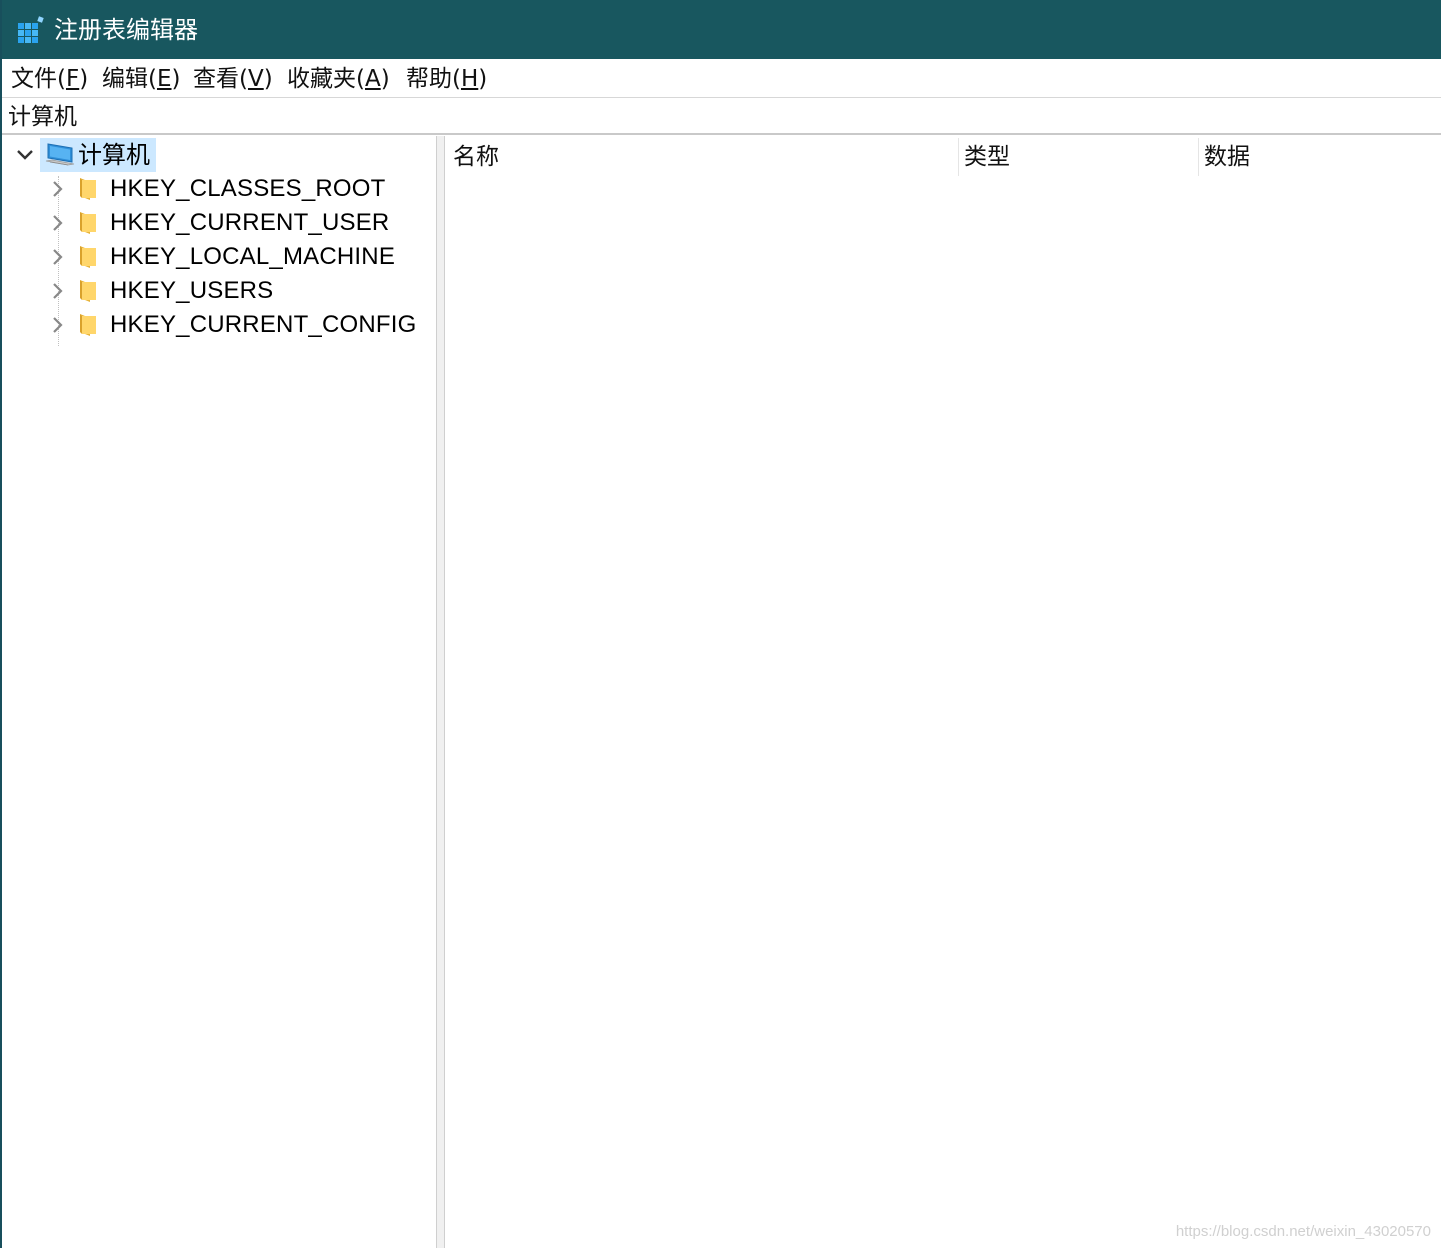  I want to click on tree-node-label: HKEY_CURRENT_CONFIG, so click(263, 324).